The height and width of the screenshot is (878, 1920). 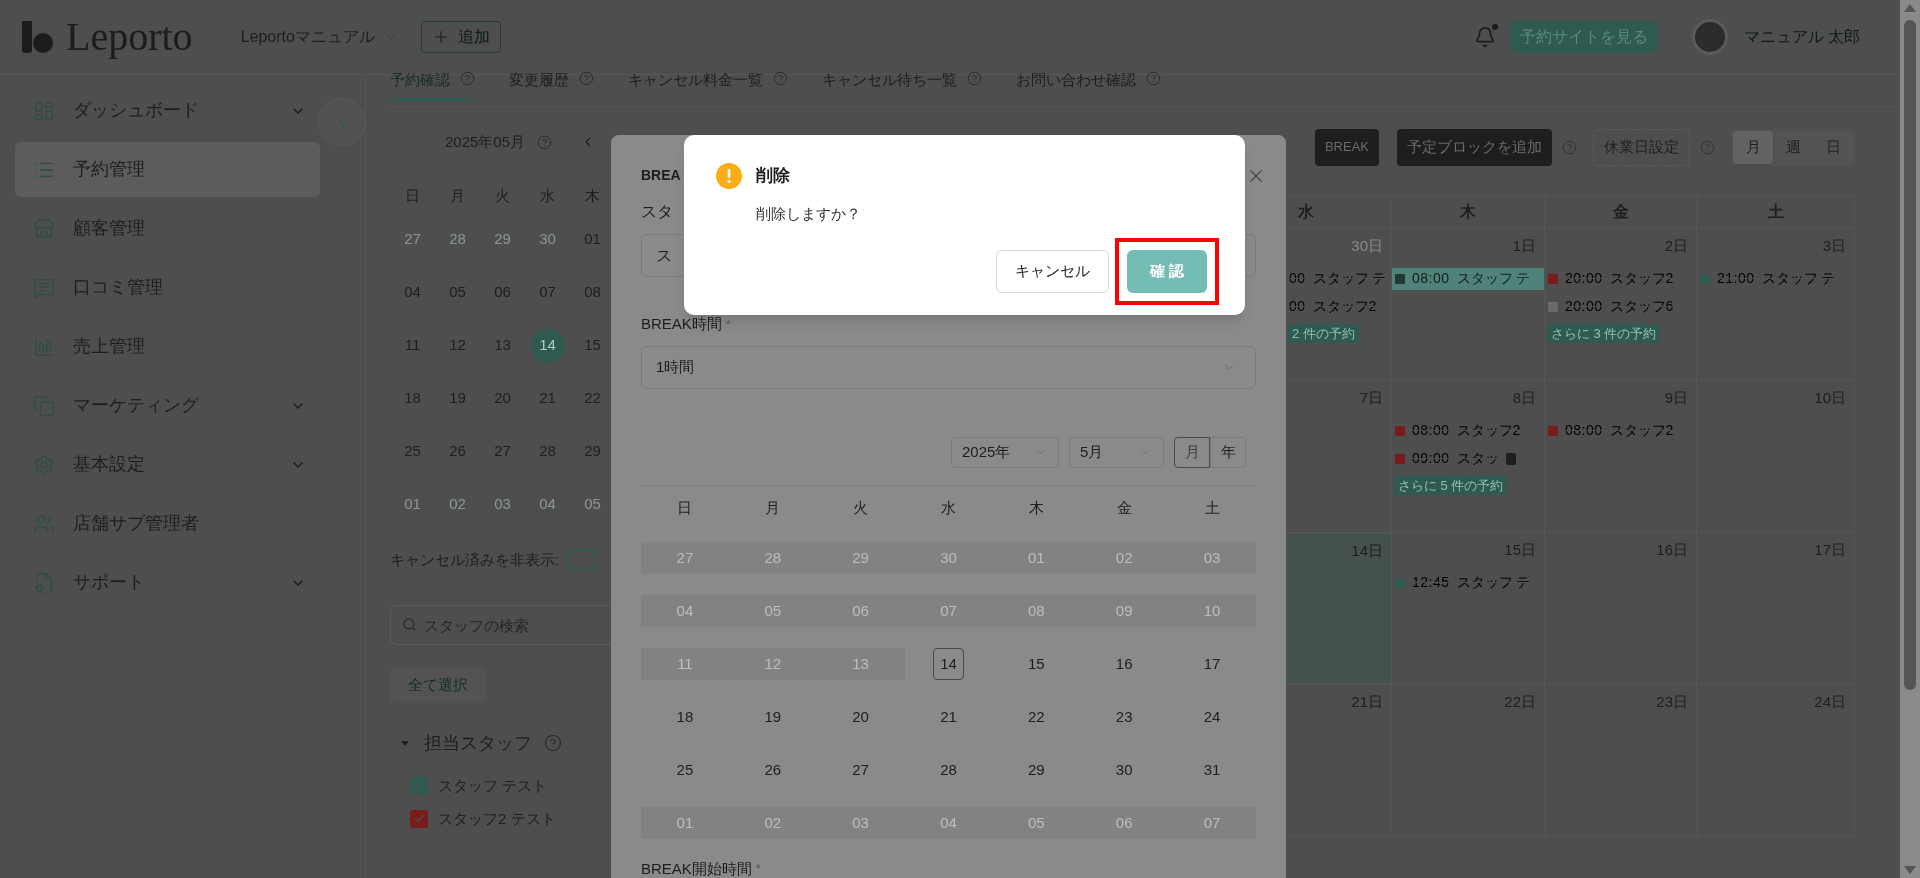 What do you see at coordinates (1192, 452) in the screenshot?
I see `mode-toggle: 月` at bounding box center [1192, 452].